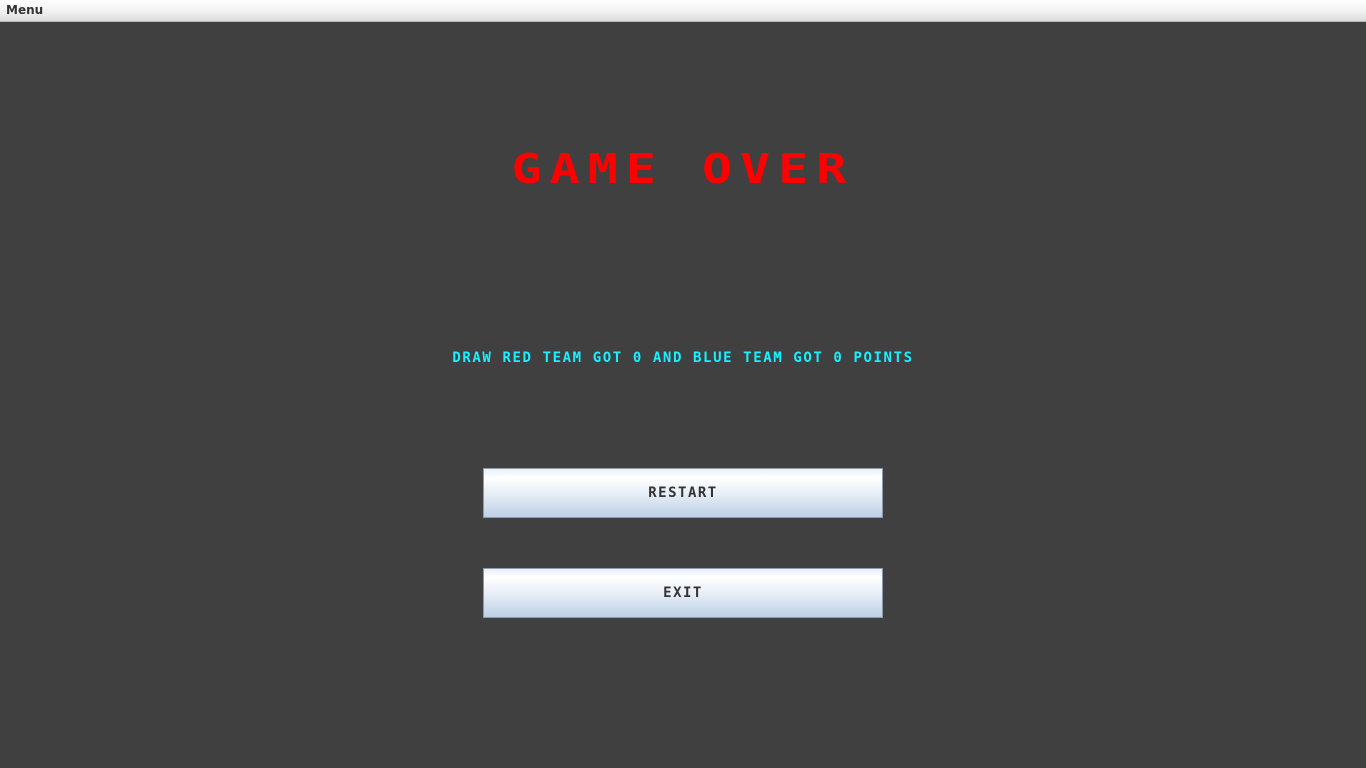 This screenshot has height=768, width=1366. I want to click on exit-button: EXIT, so click(683, 593).